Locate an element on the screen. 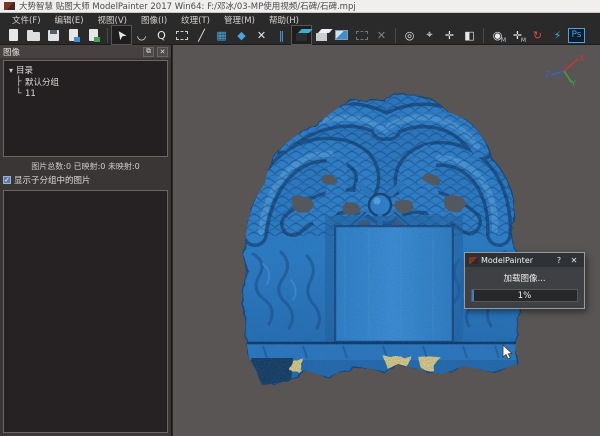 The image size is (600, 436). target-frame-icon: ⌖ is located at coordinates (429, 35).